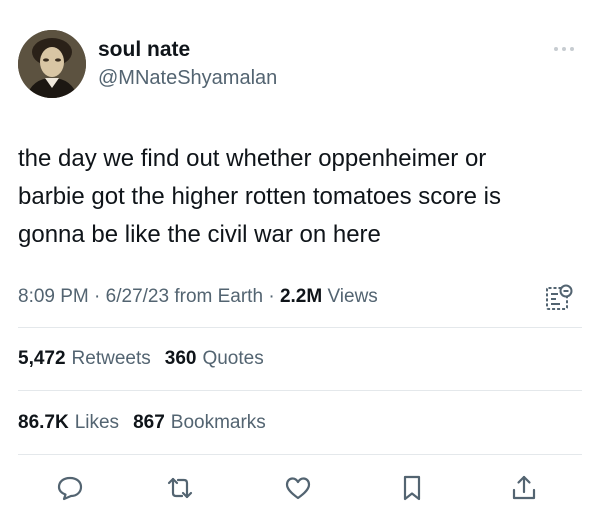  Describe the element at coordinates (42, 358) in the screenshot. I see `retweets-count: 5,472` at that location.